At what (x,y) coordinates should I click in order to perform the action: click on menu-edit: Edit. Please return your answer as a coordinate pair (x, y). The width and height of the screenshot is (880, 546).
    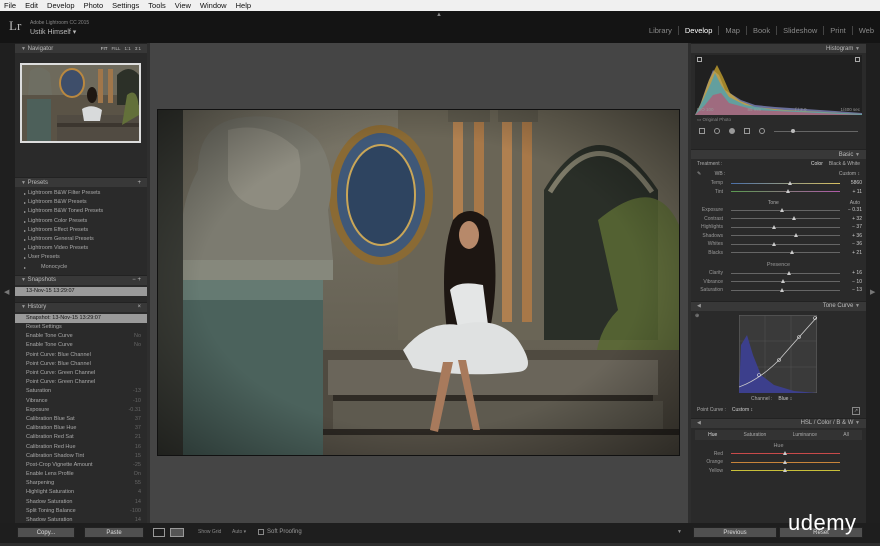
    Looking at the image, I should click on (31, 5).